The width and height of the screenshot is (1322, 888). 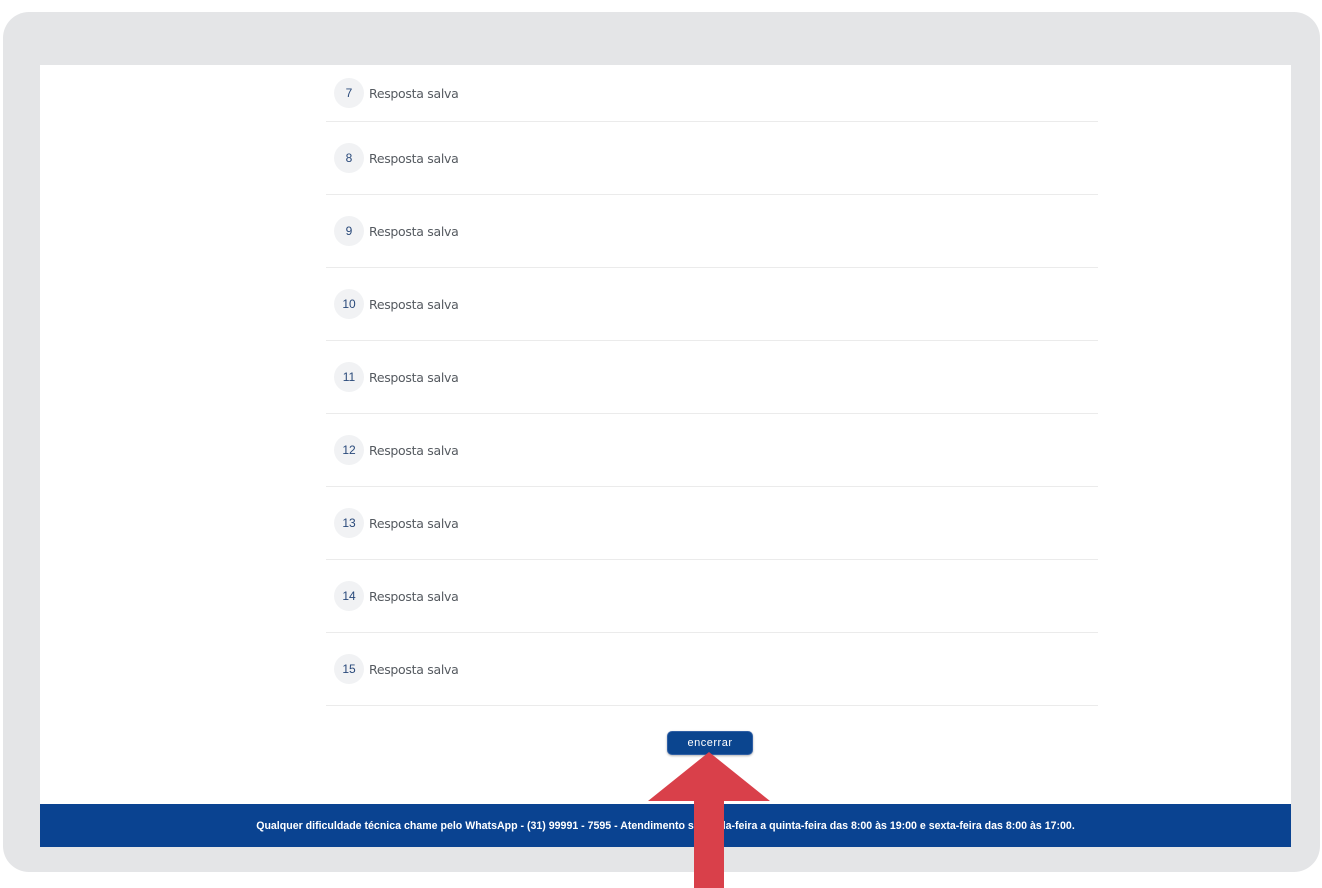 What do you see at coordinates (349, 523) in the screenshot?
I see `question-number-link: 13` at bounding box center [349, 523].